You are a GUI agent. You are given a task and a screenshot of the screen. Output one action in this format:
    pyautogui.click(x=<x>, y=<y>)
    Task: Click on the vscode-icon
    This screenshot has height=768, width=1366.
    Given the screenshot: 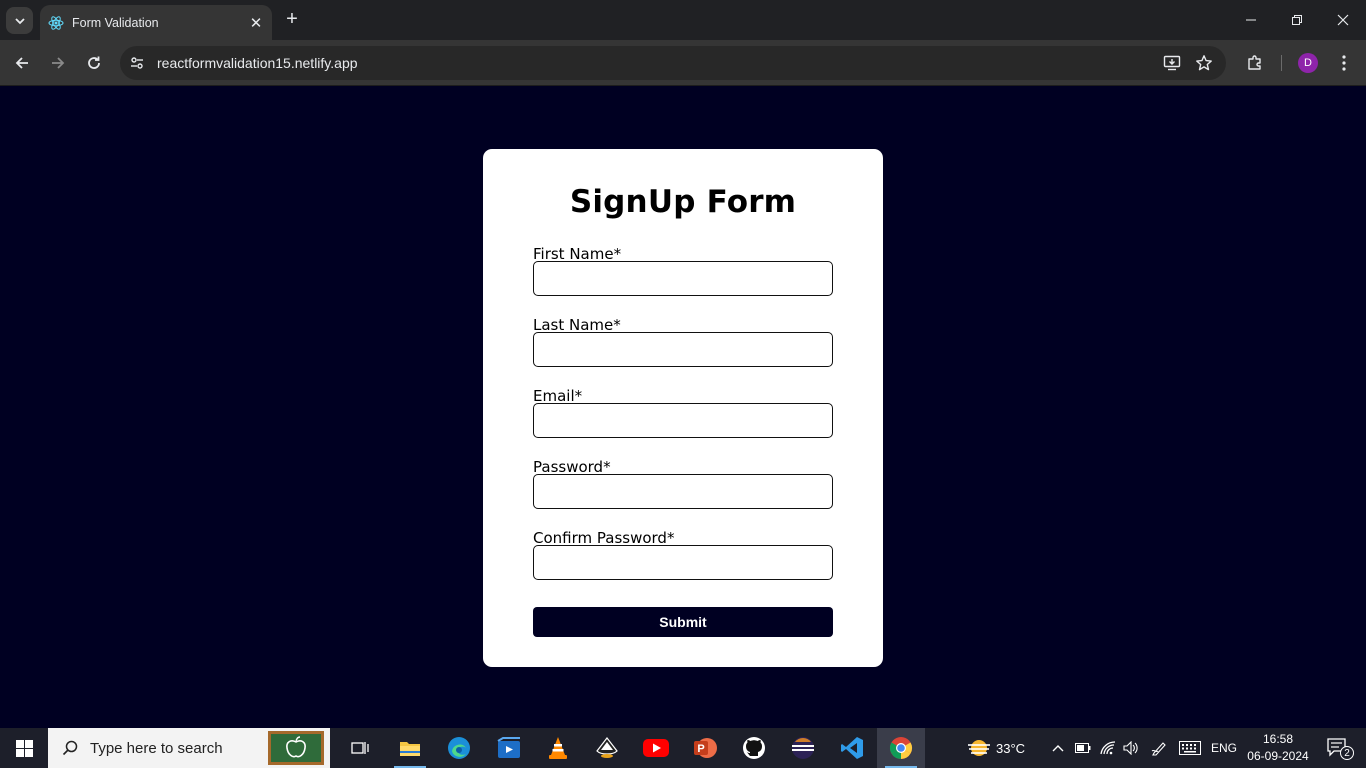 What is the action you would take?
    pyautogui.click(x=852, y=748)
    